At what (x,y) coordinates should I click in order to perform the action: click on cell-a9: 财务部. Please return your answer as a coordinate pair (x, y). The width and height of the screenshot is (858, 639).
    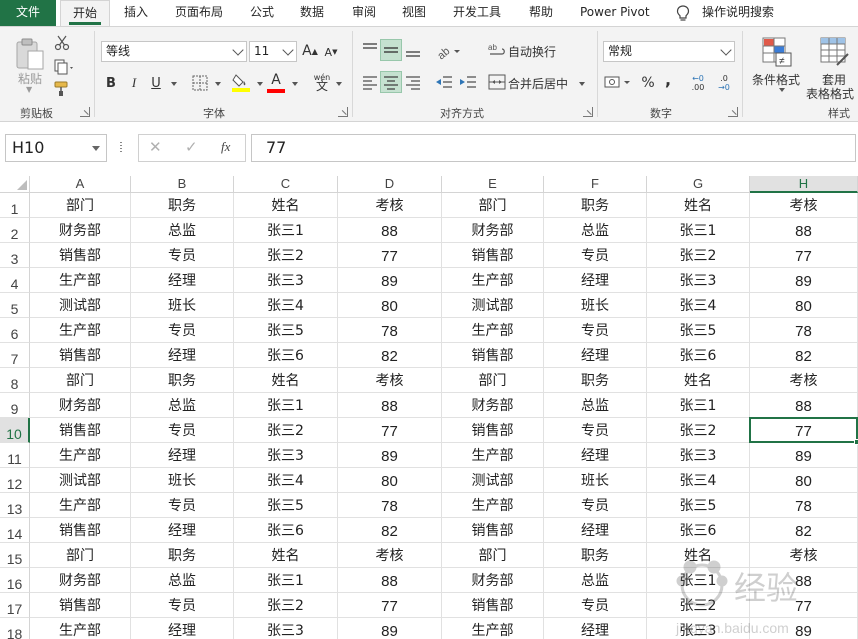
    Looking at the image, I should click on (80, 405).